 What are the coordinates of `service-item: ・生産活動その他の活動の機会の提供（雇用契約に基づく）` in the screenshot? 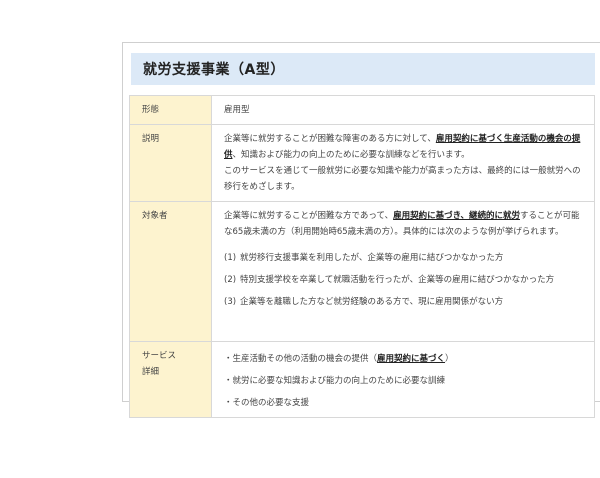 It's located at (404, 359).